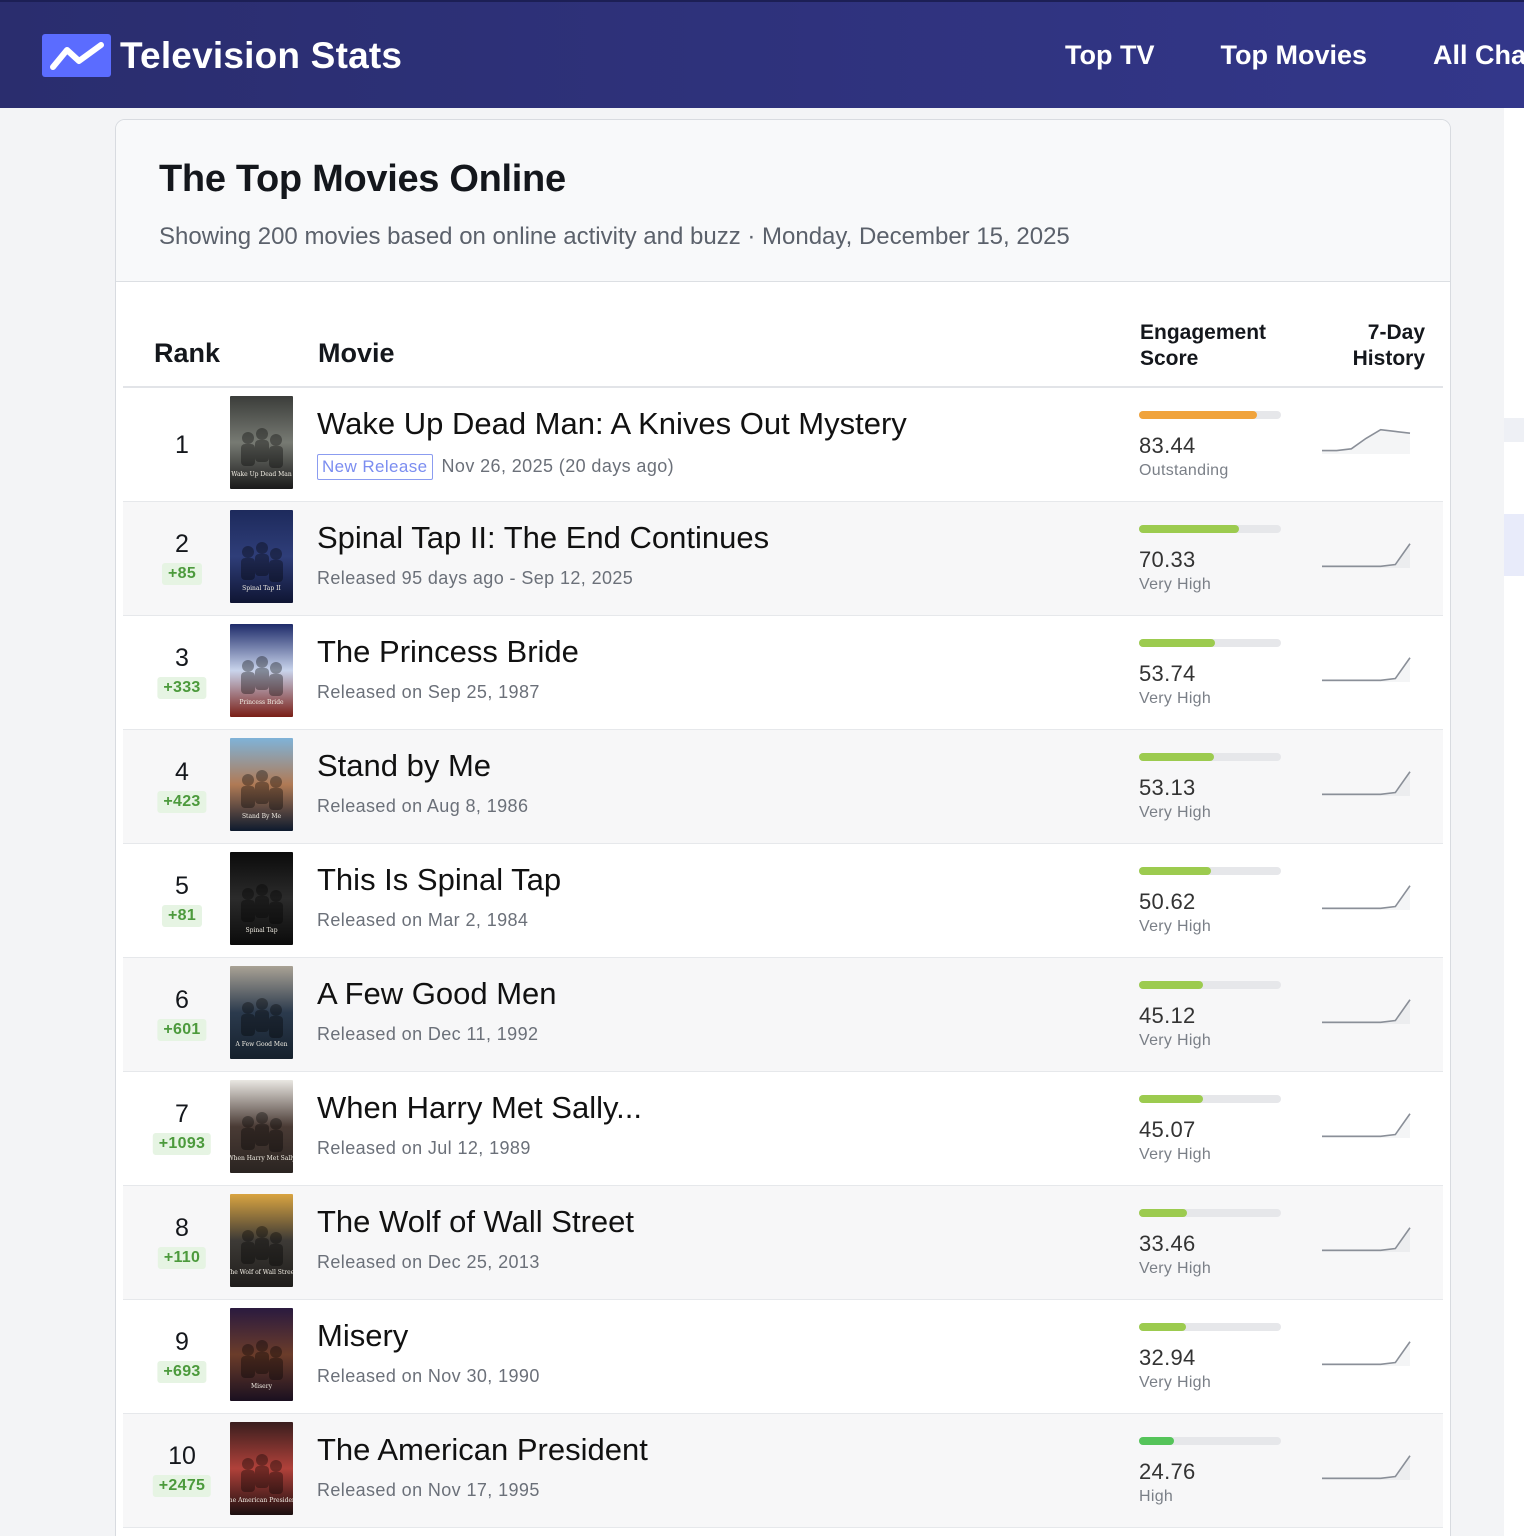  Describe the element at coordinates (356, 353) in the screenshot. I see `header-movie: Movie` at that location.